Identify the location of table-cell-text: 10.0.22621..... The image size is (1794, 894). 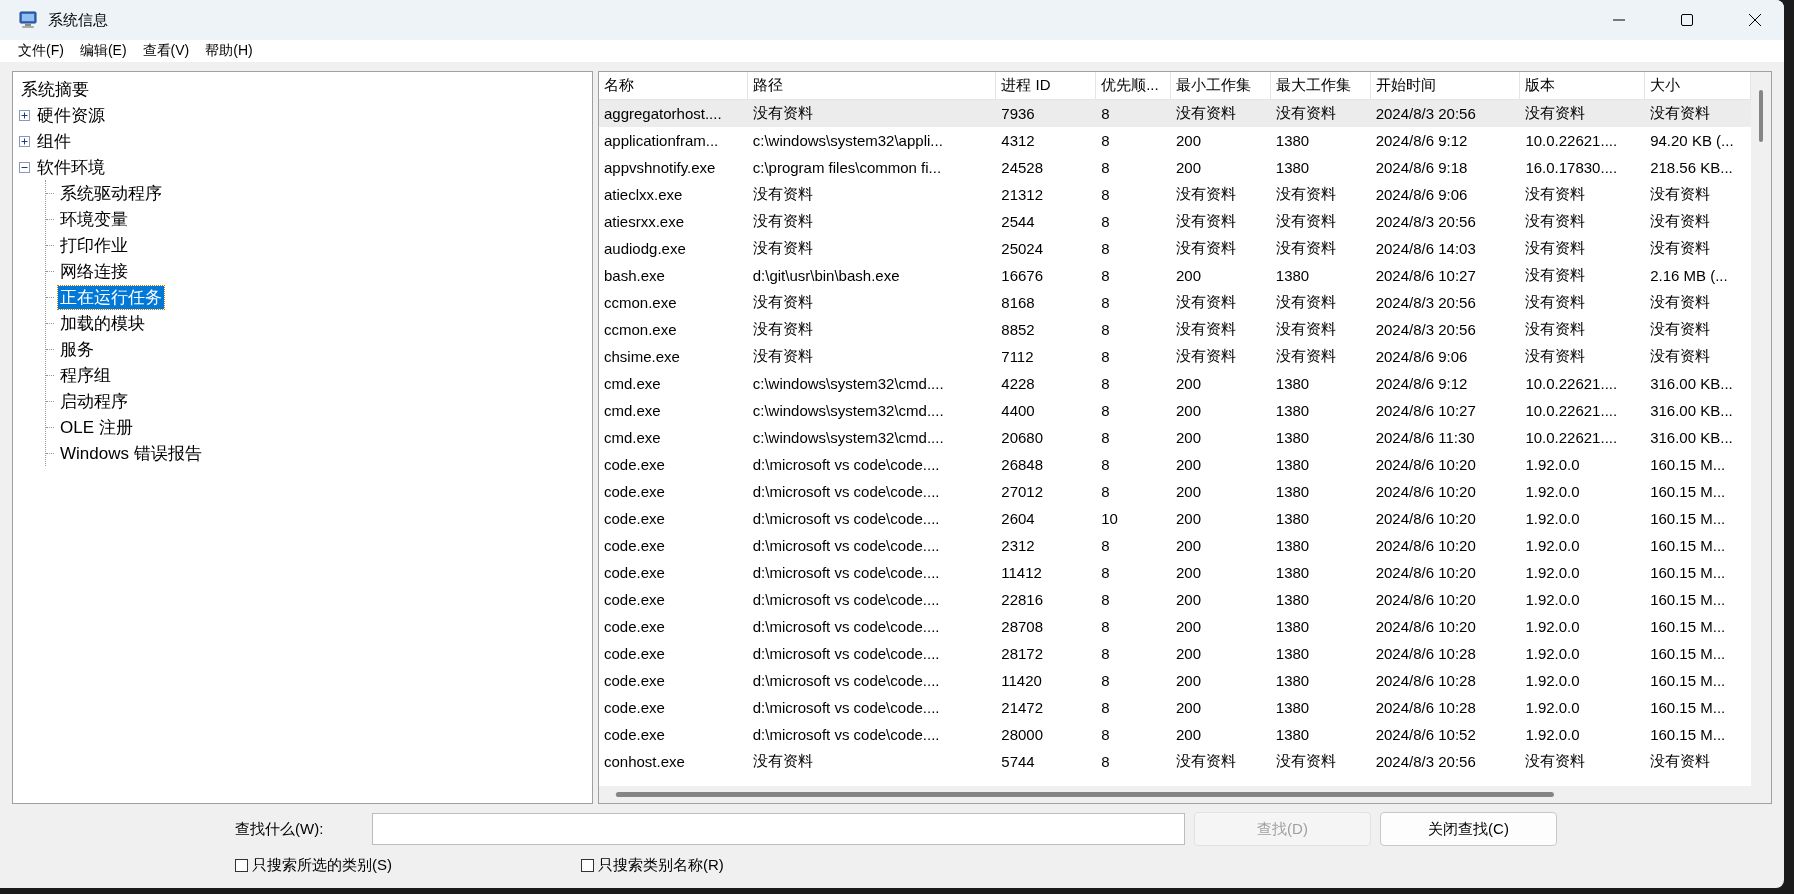
(1571, 140).